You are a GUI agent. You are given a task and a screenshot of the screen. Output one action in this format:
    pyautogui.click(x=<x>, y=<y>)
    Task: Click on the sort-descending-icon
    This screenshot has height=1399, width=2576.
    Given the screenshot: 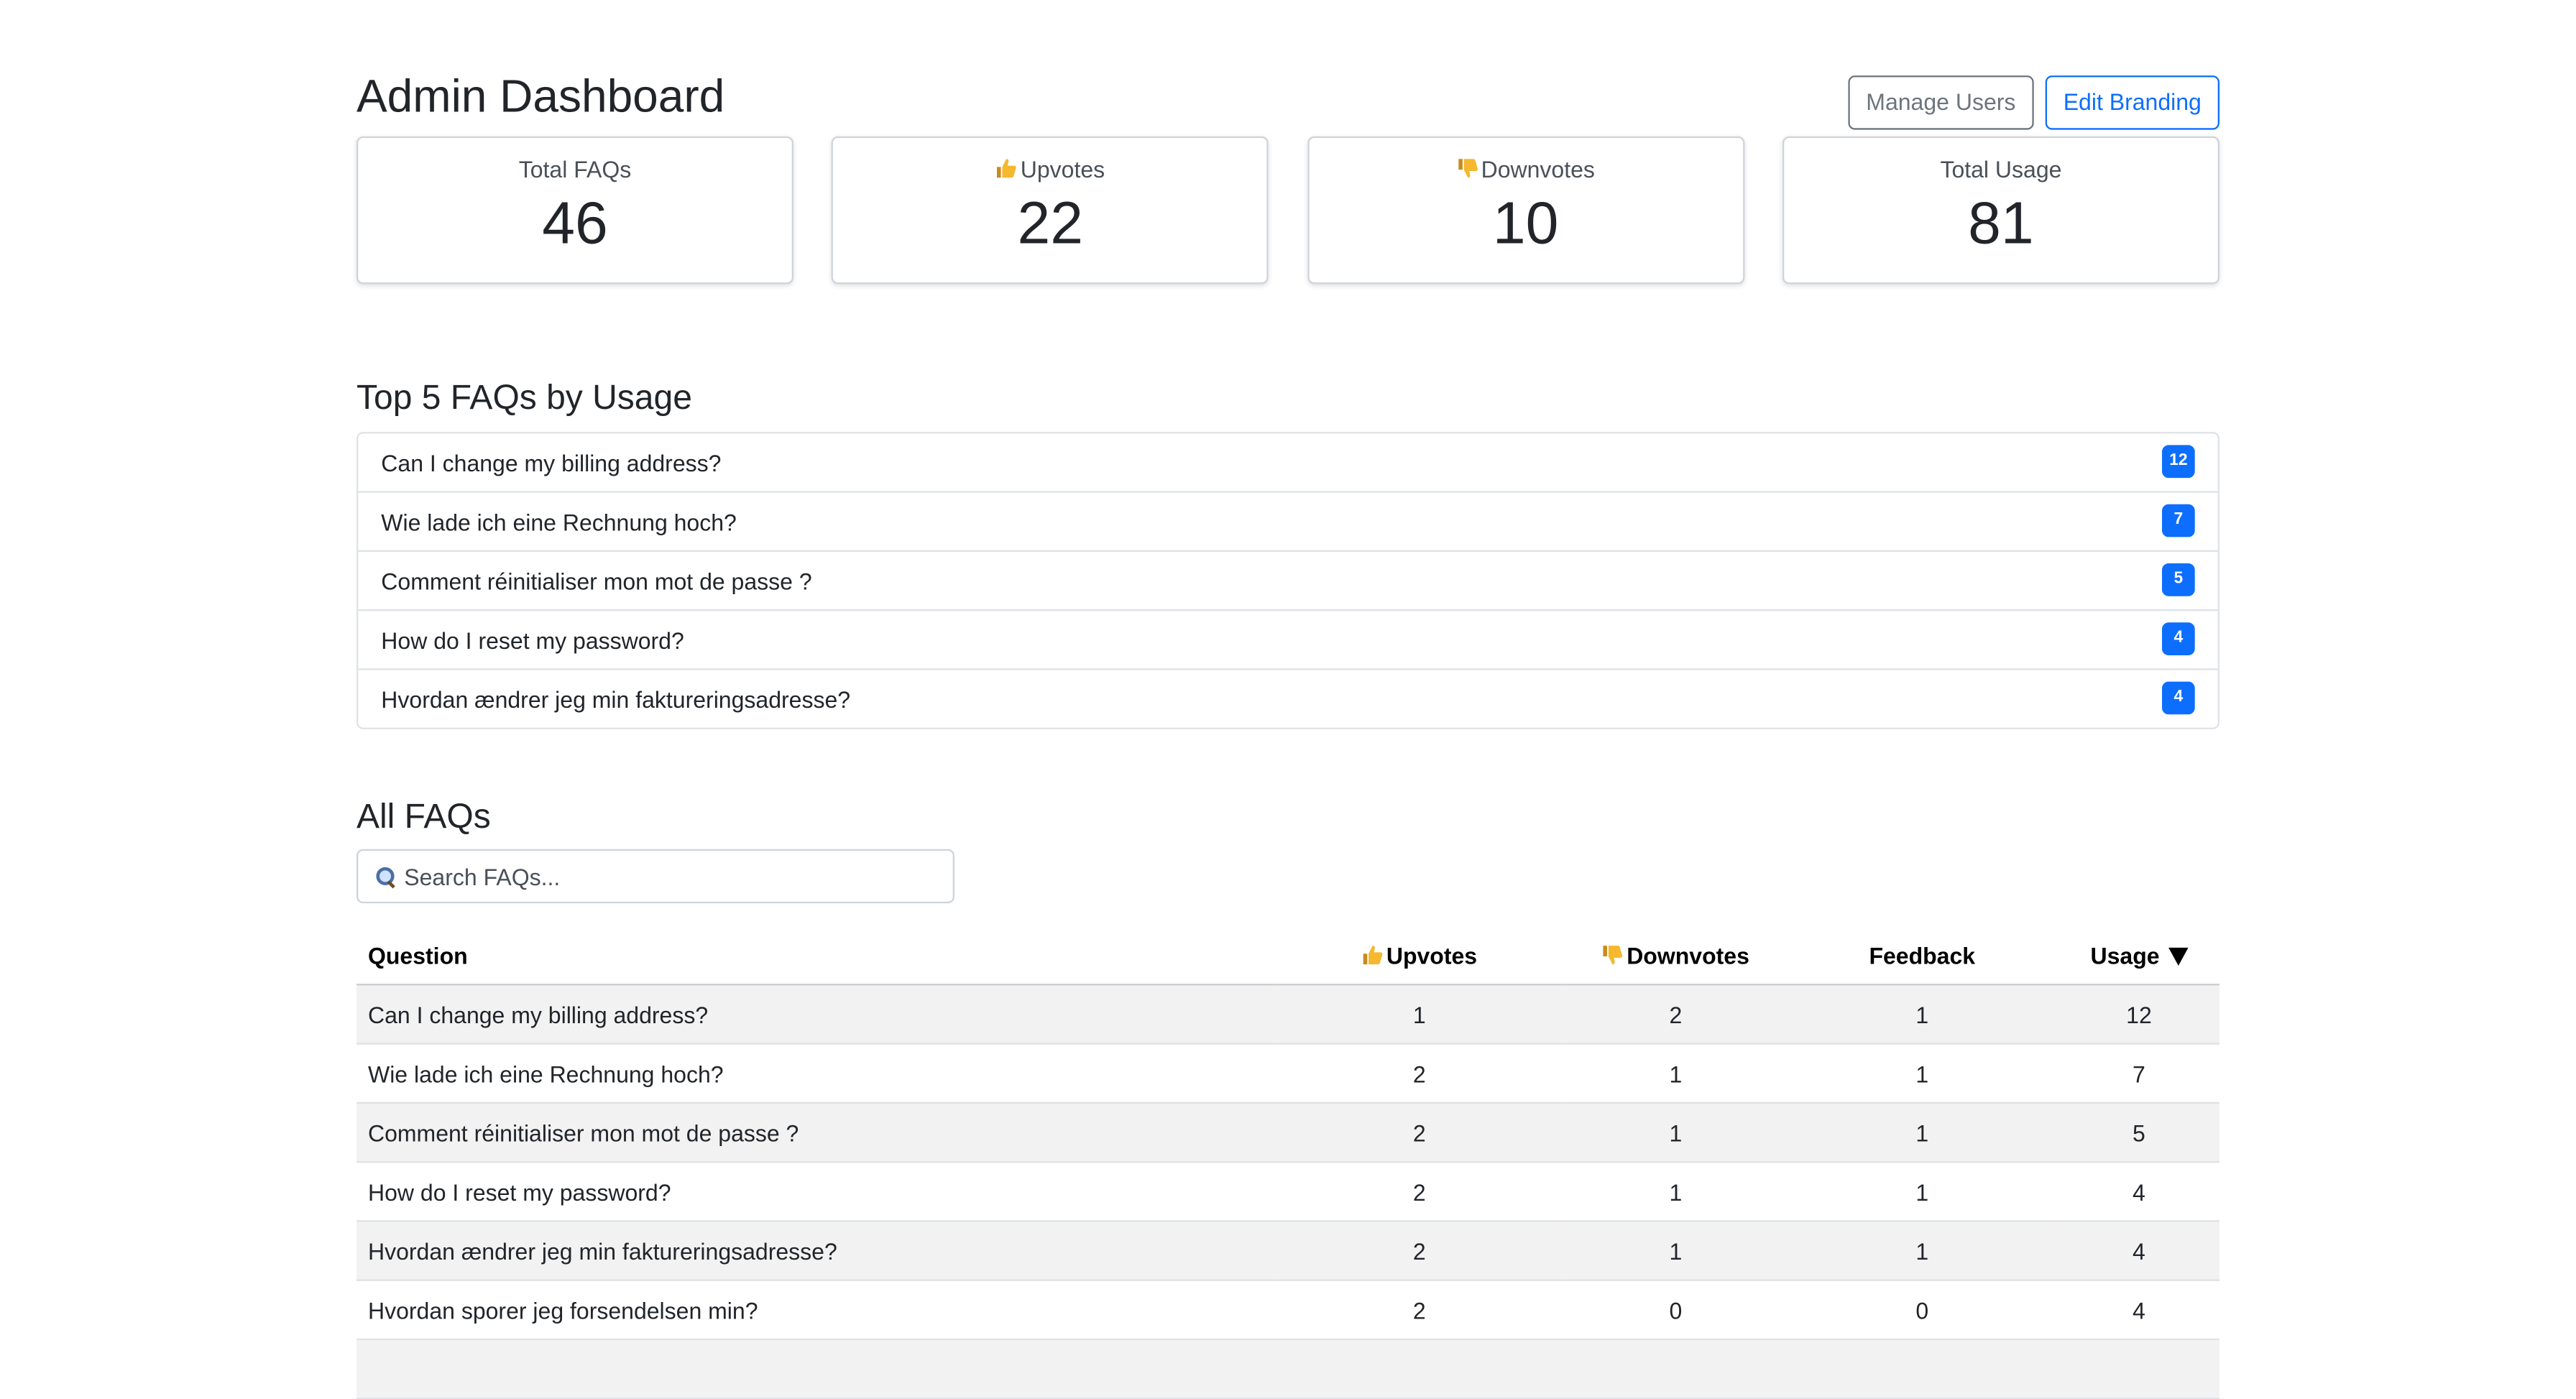 What is the action you would take?
    pyautogui.click(x=2178, y=955)
    